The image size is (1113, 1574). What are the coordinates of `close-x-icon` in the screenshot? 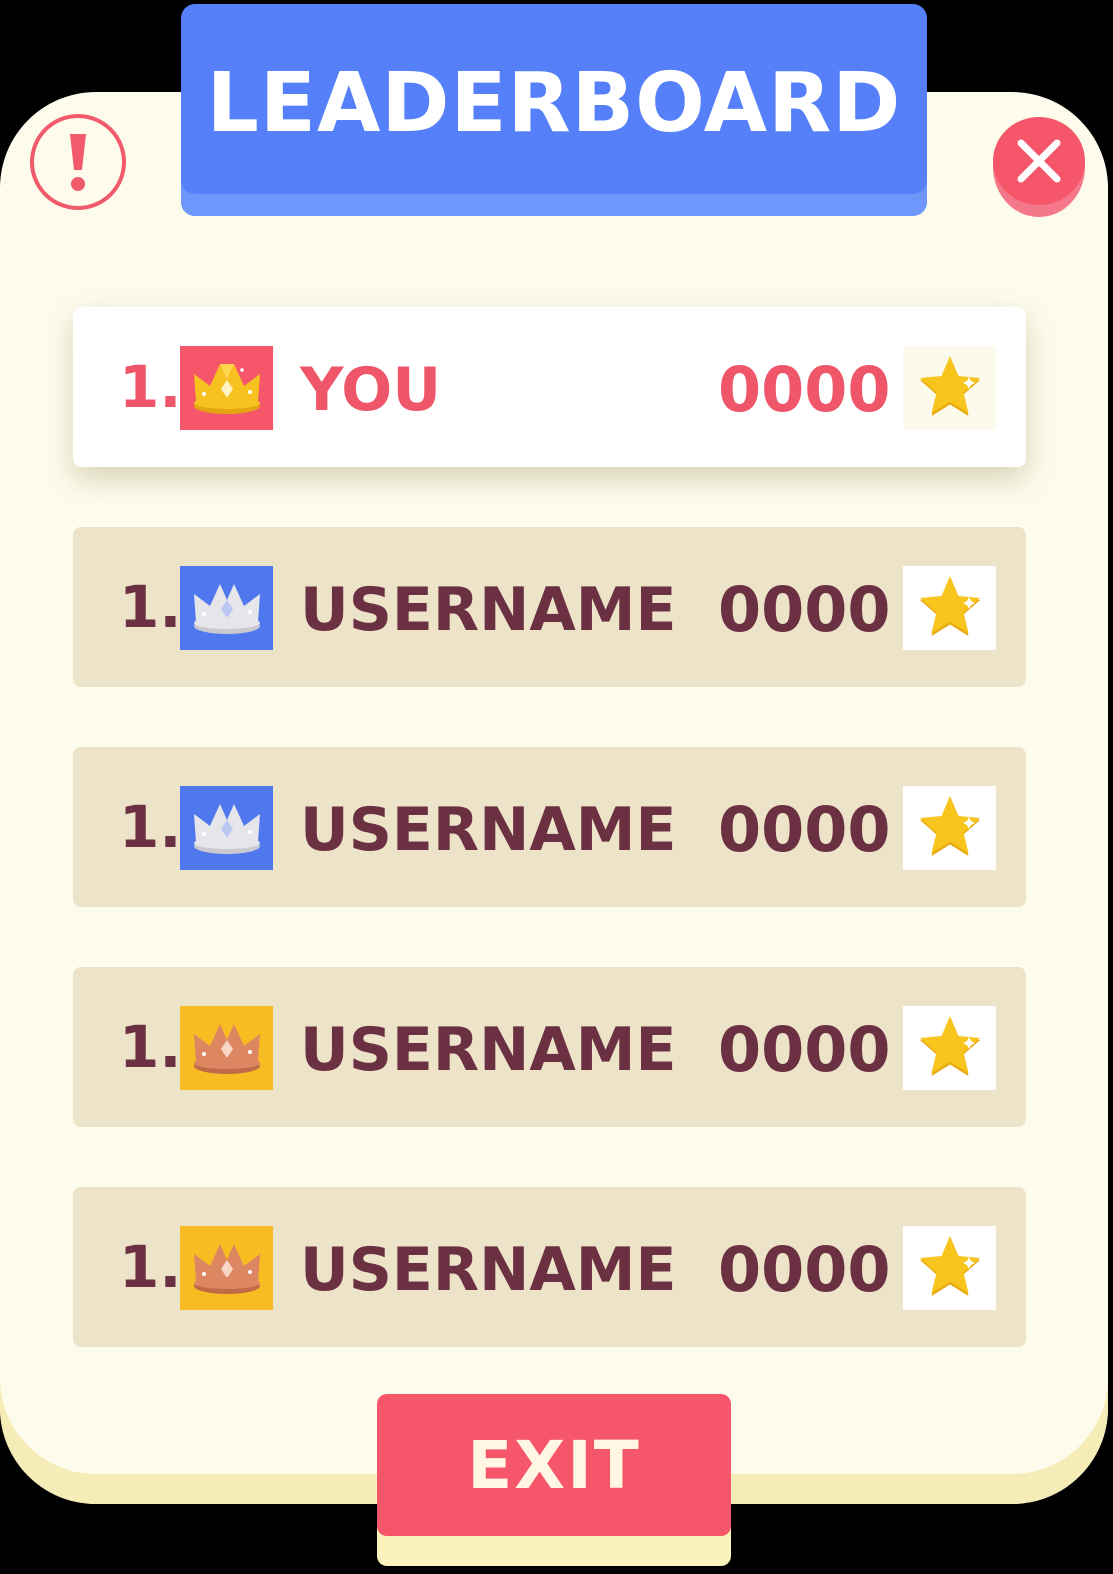 It's located at (1039, 161).